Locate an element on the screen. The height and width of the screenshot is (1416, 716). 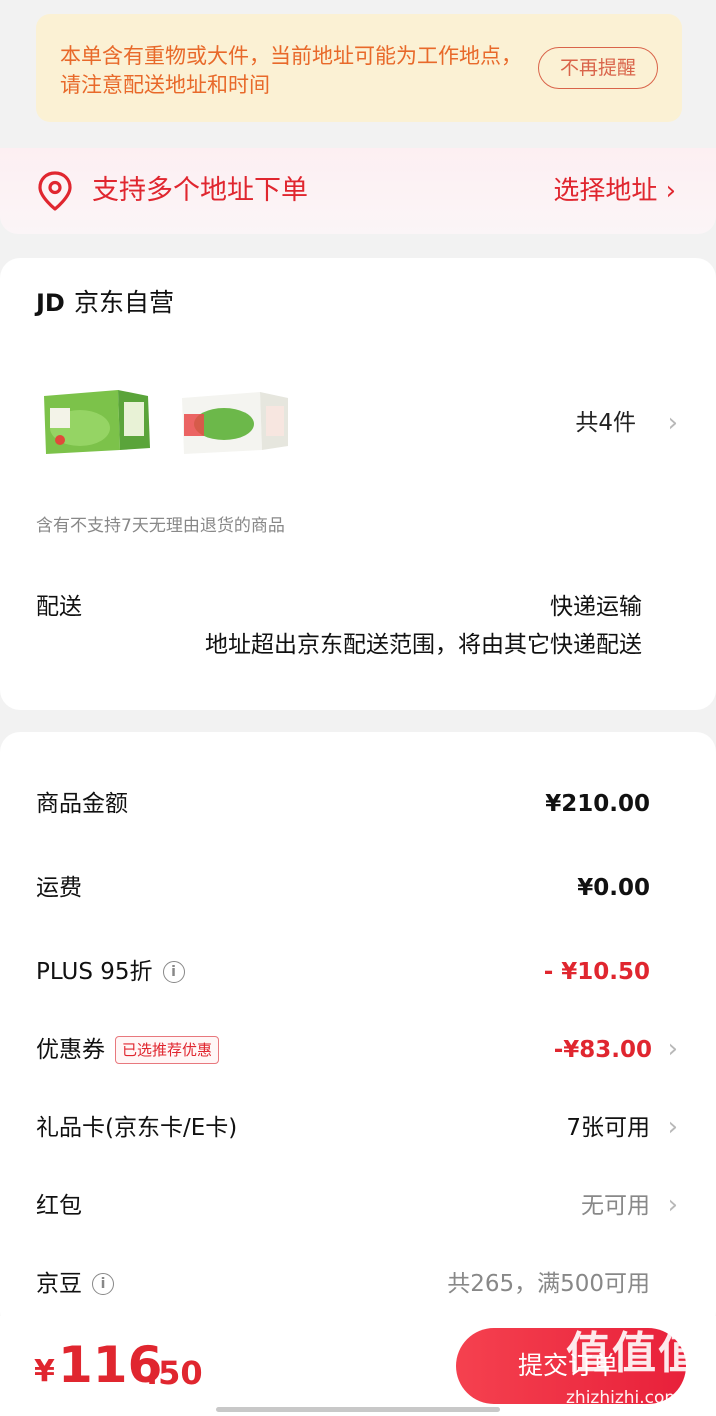
summary-value: 7张可用 is located at coordinates (608, 1128).